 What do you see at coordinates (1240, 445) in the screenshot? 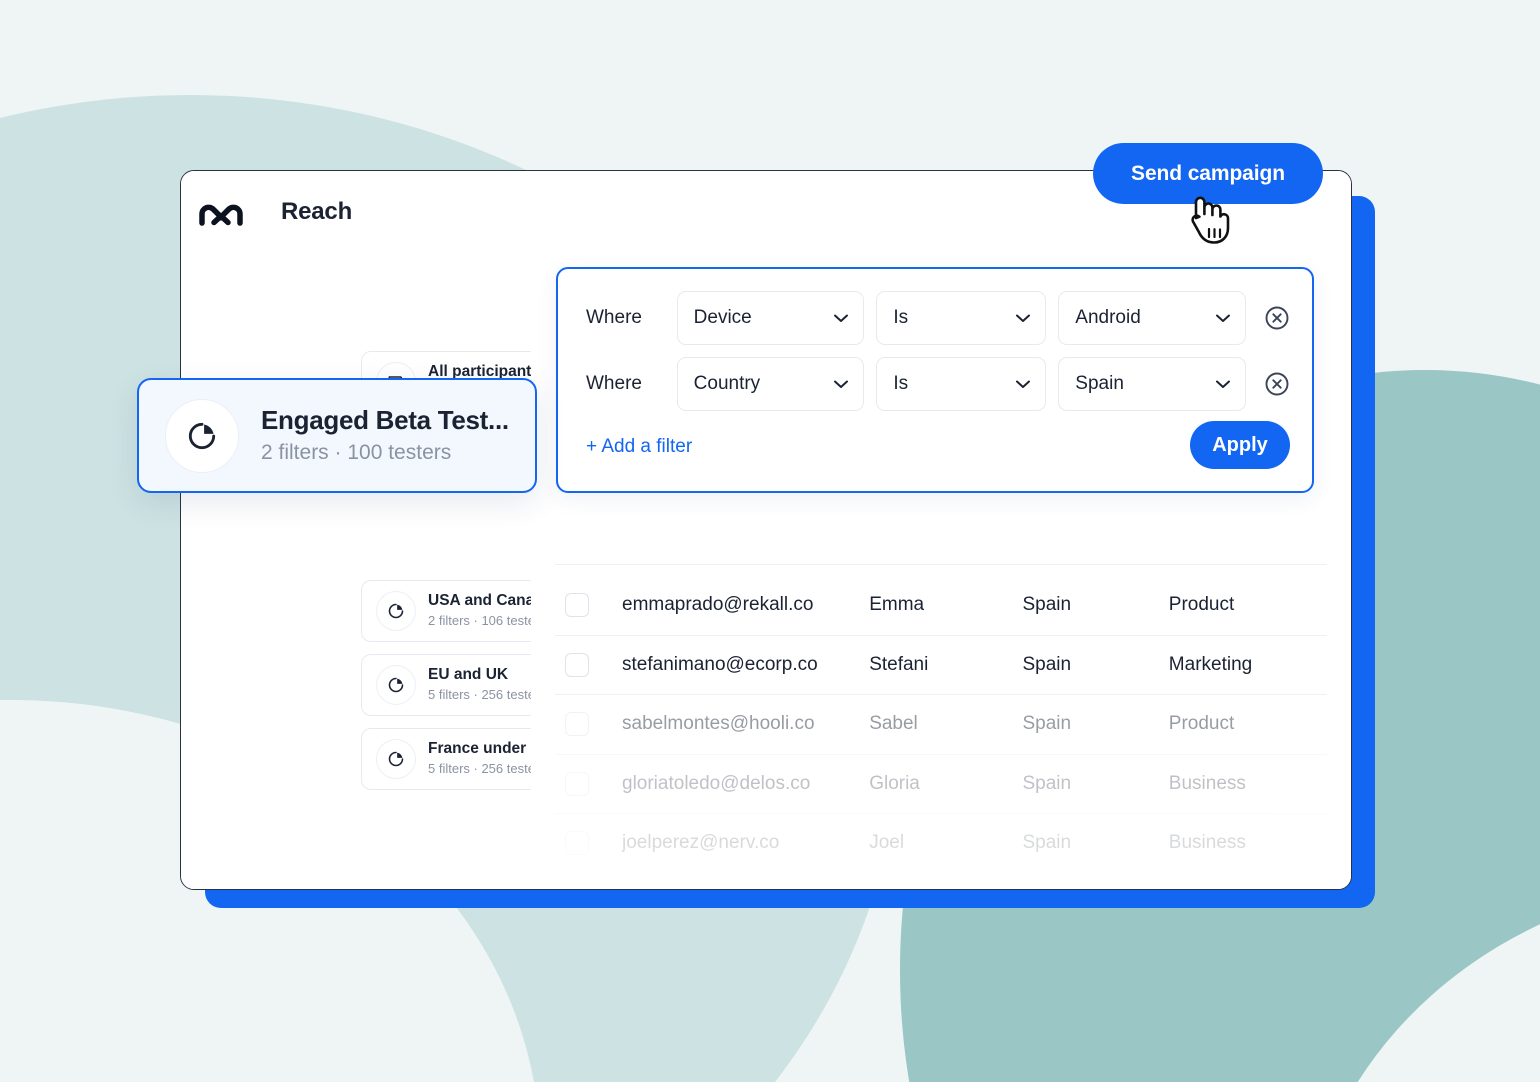
I see `apply-button: Apply` at bounding box center [1240, 445].